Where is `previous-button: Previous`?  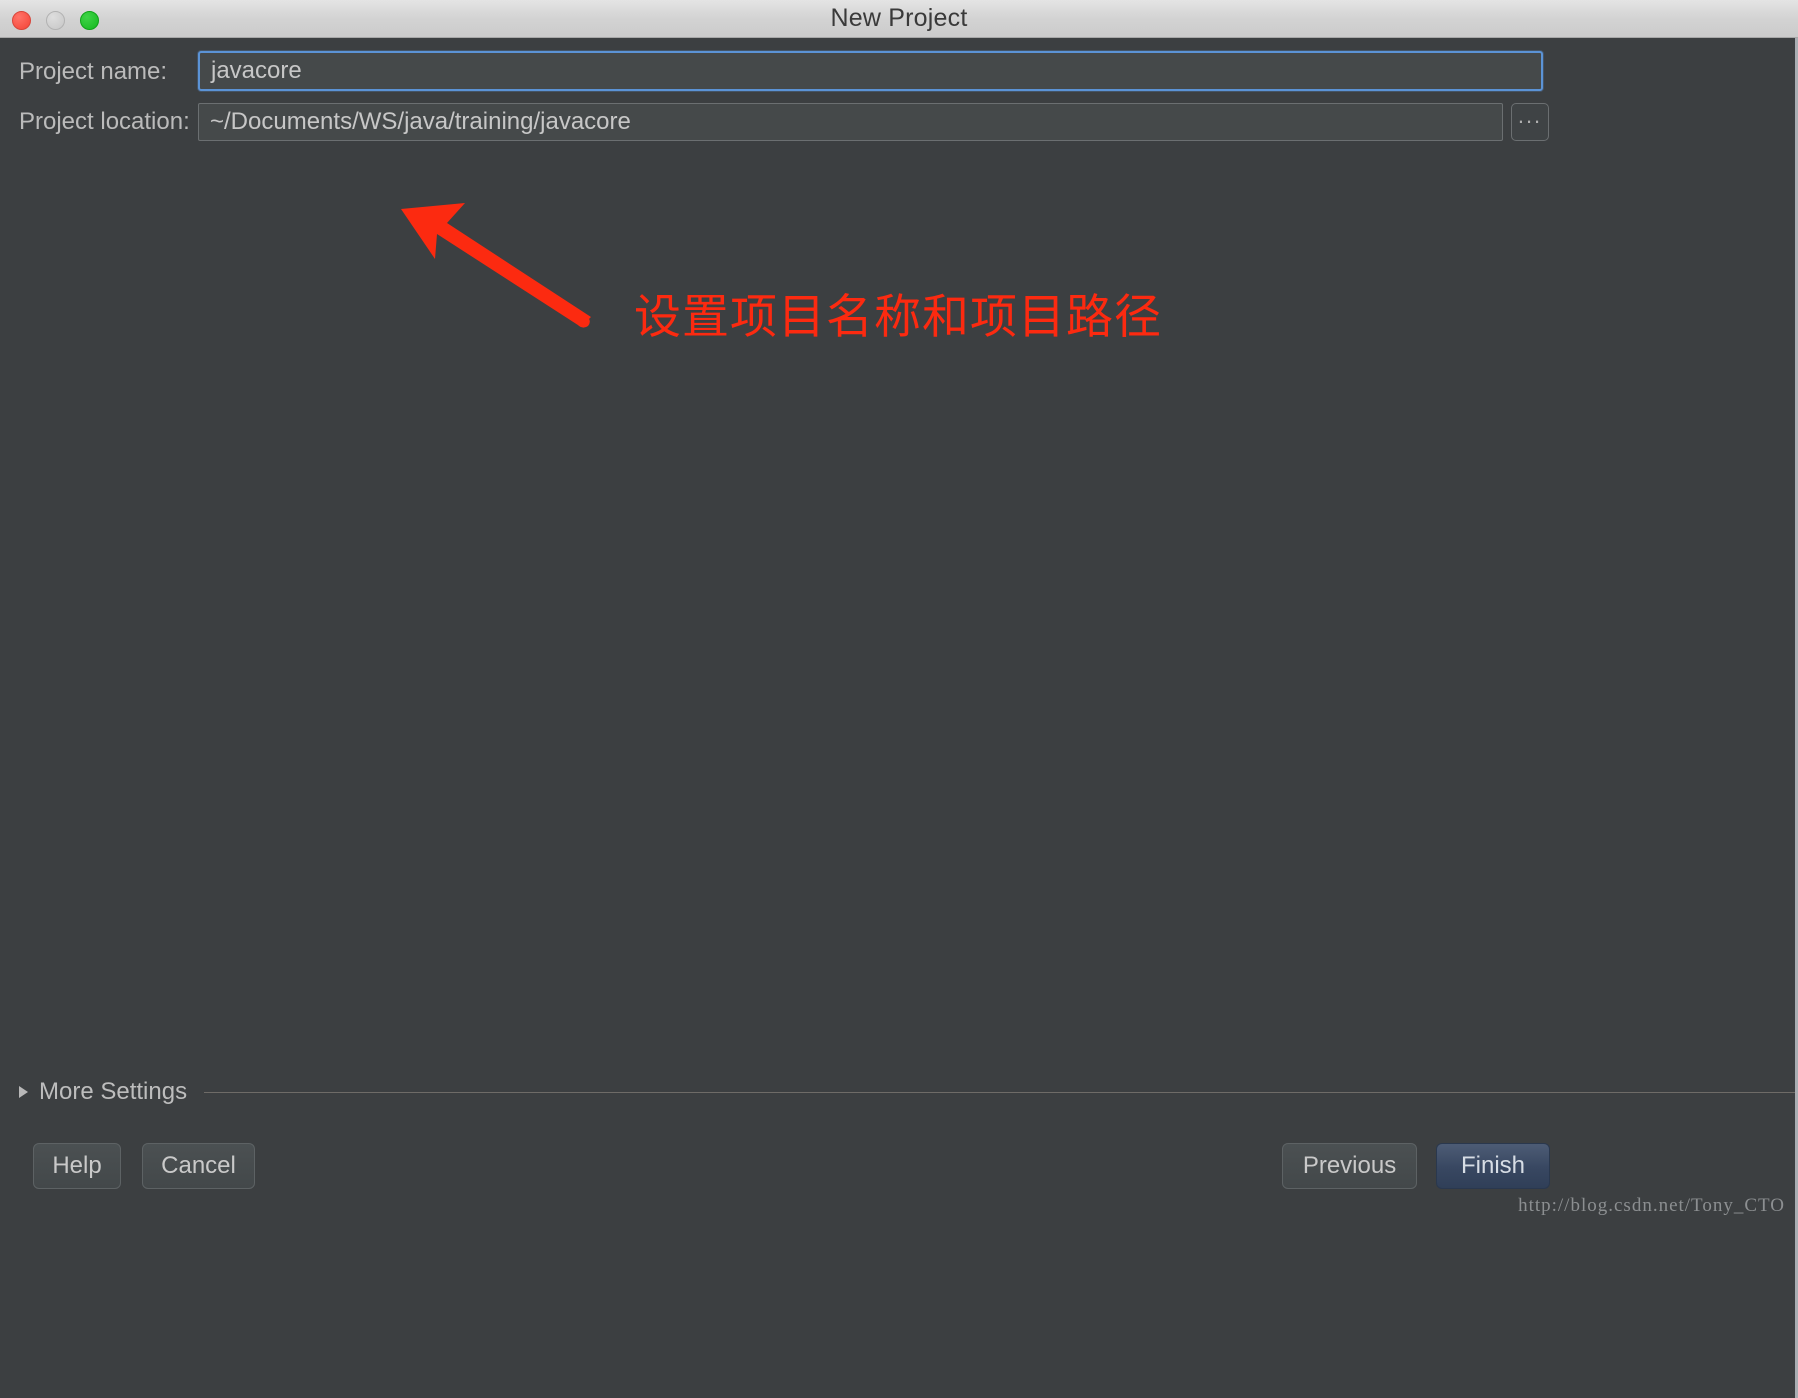
previous-button: Previous is located at coordinates (1349, 1166).